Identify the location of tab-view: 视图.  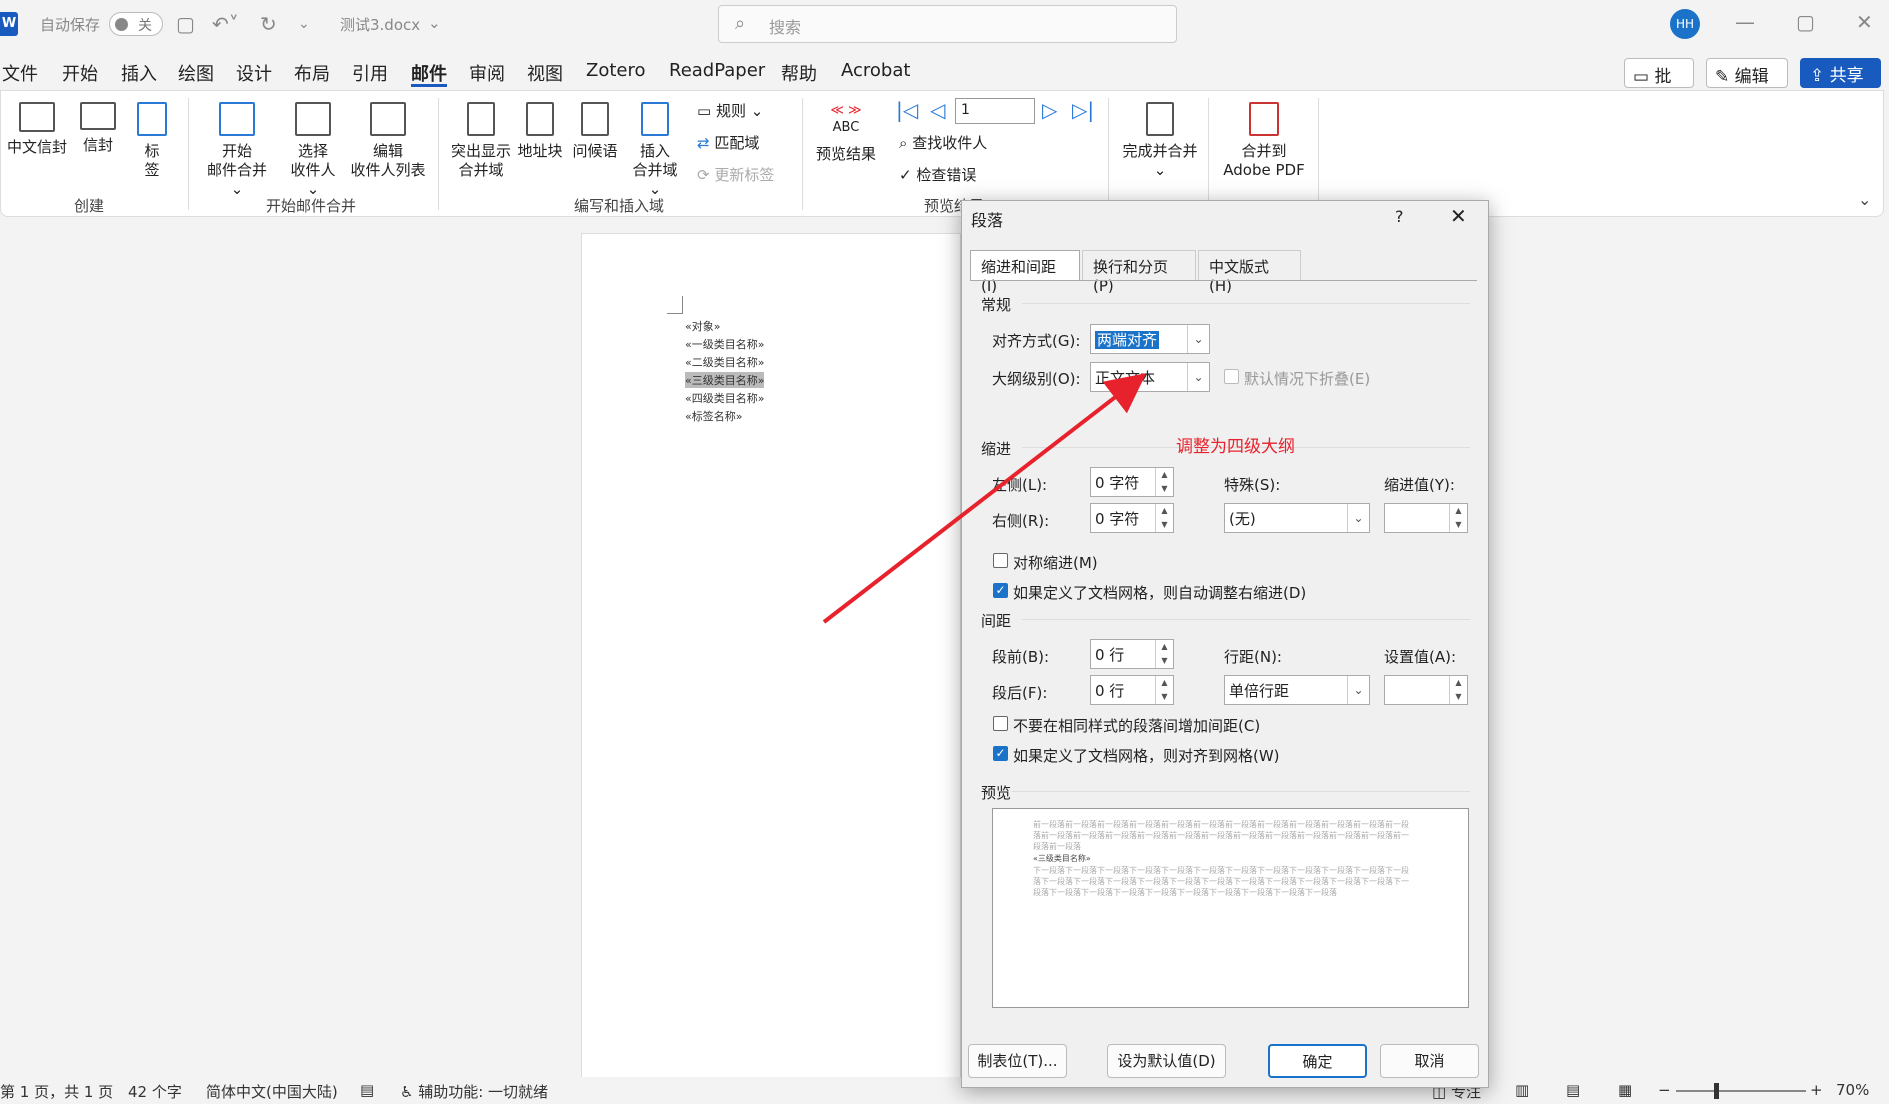
(545, 73).